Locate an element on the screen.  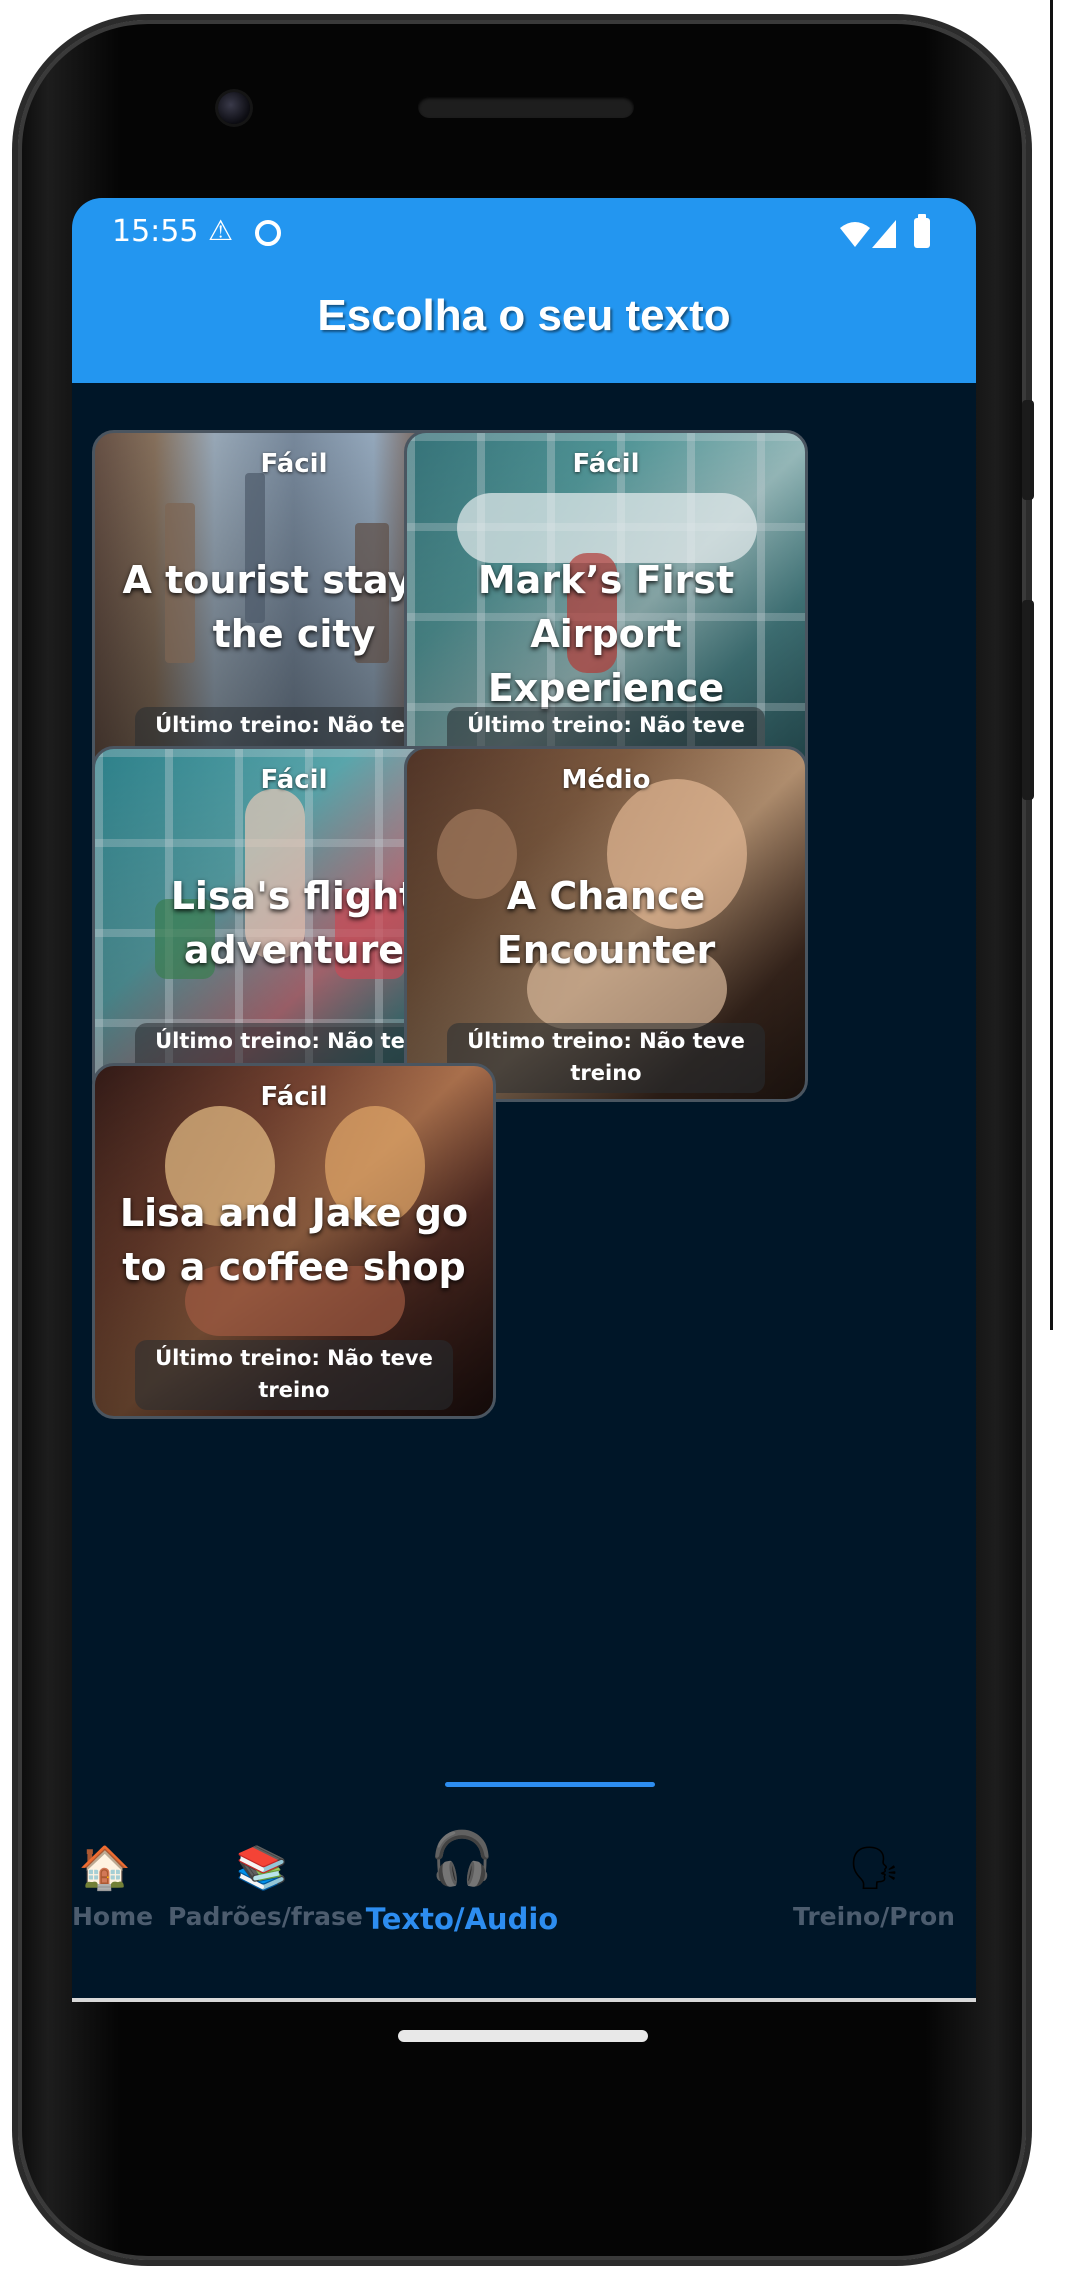
speaking-person-icon: 🗣 is located at coordinates (874, 1867).